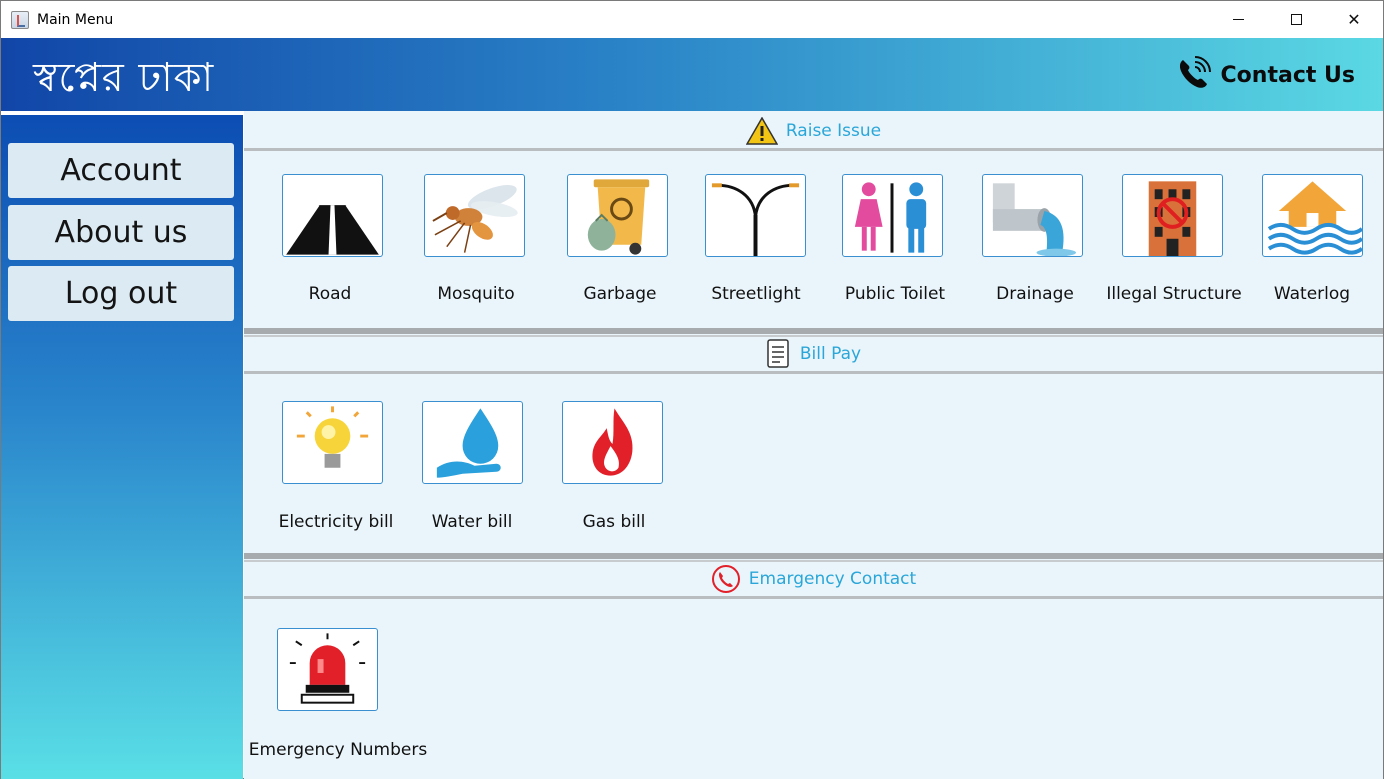 Image resolution: width=1384 pixels, height=779 pixels. I want to click on contact-us-button: Contact Us, so click(1265, 75).